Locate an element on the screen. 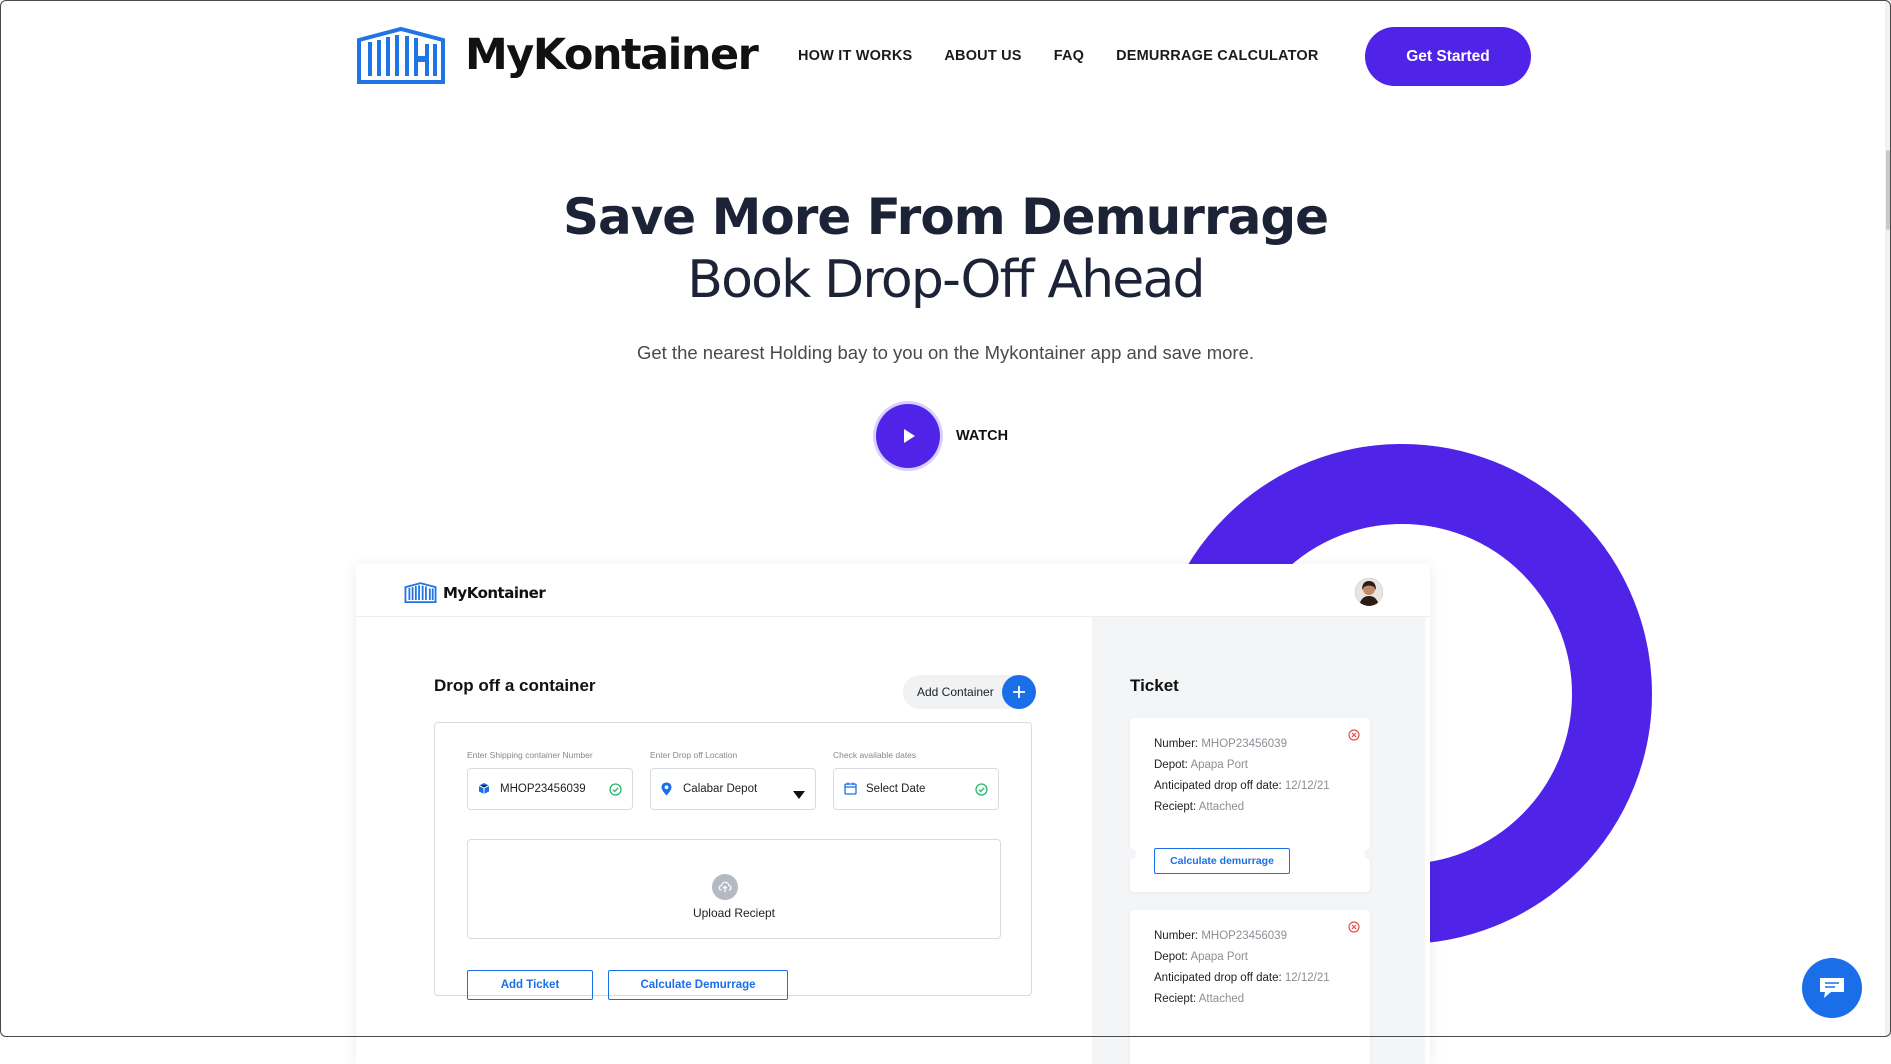 The width and height of the screenshot is (1891, 1064). avatar-photo is located at coordinates (1369, 592).